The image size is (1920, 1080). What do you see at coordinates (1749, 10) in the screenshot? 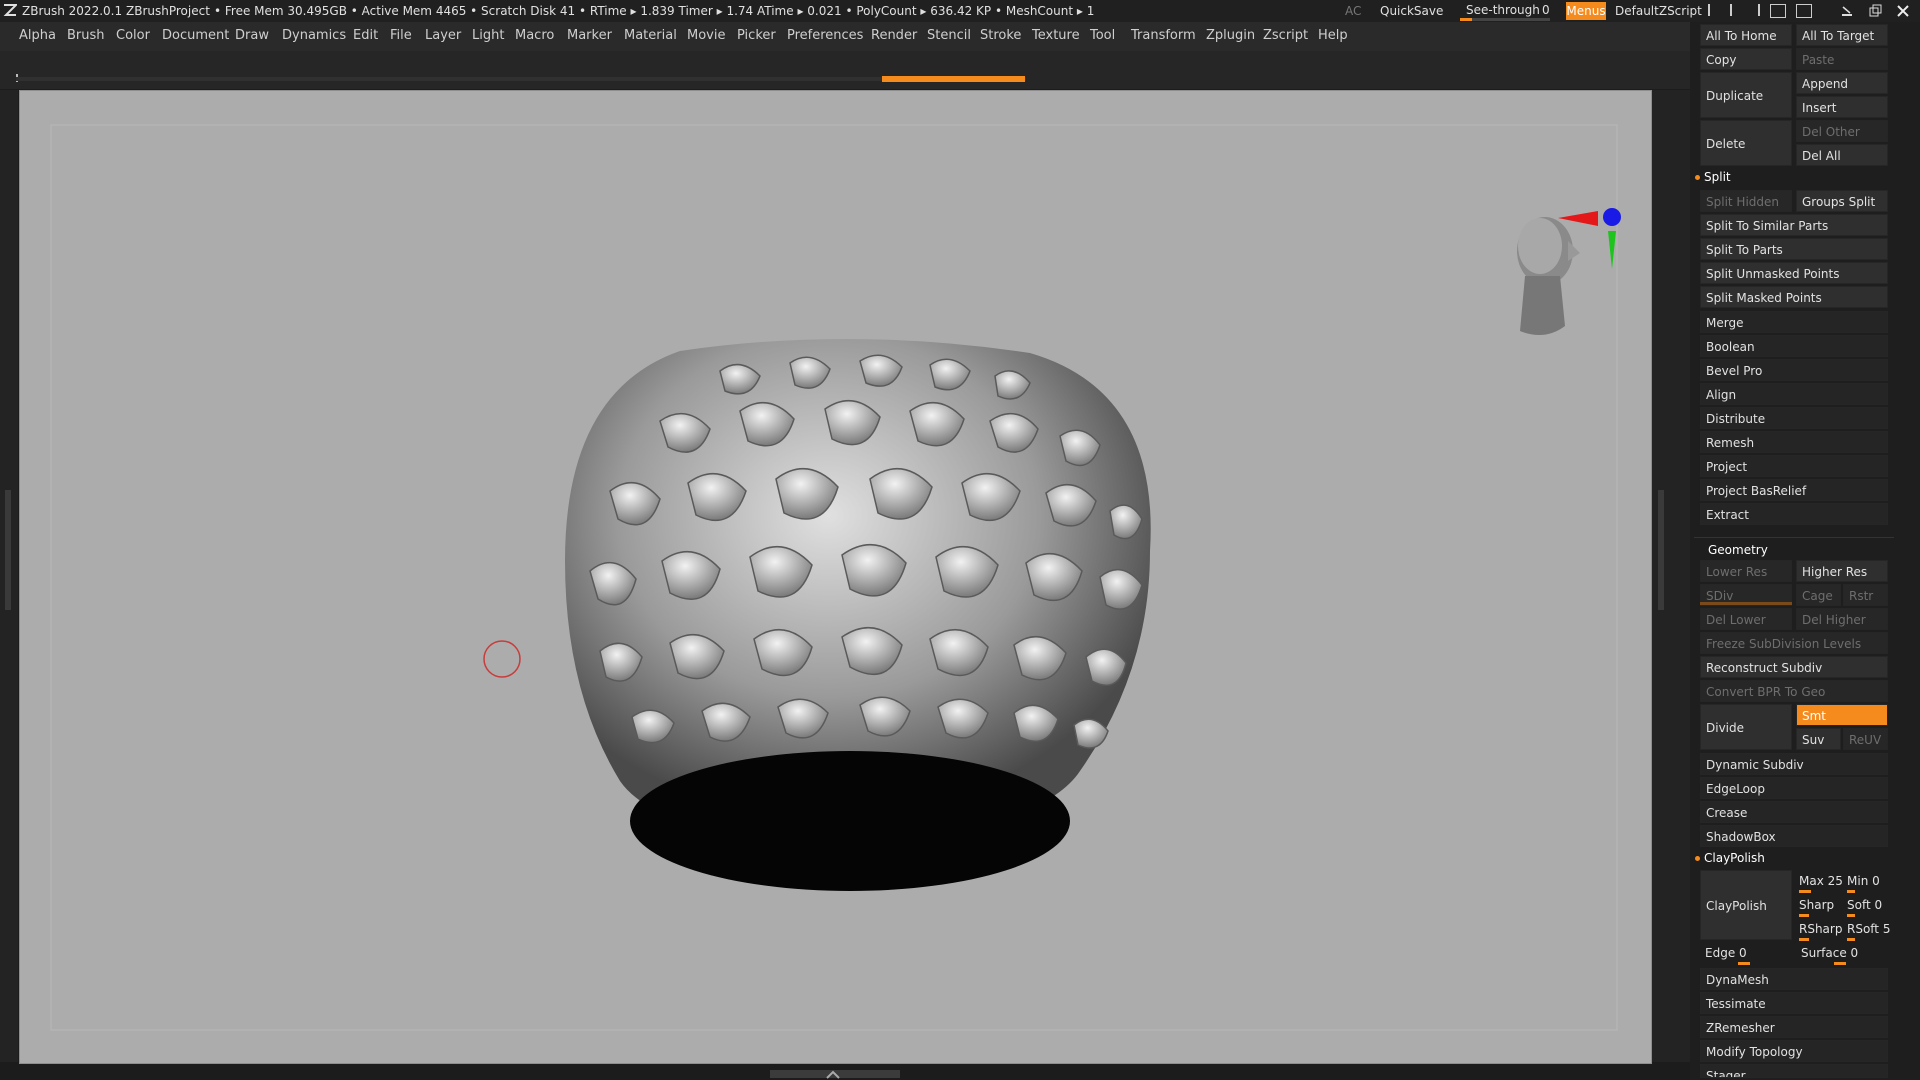
I see `layout-right-icon` at bounding box center [1749, 10].